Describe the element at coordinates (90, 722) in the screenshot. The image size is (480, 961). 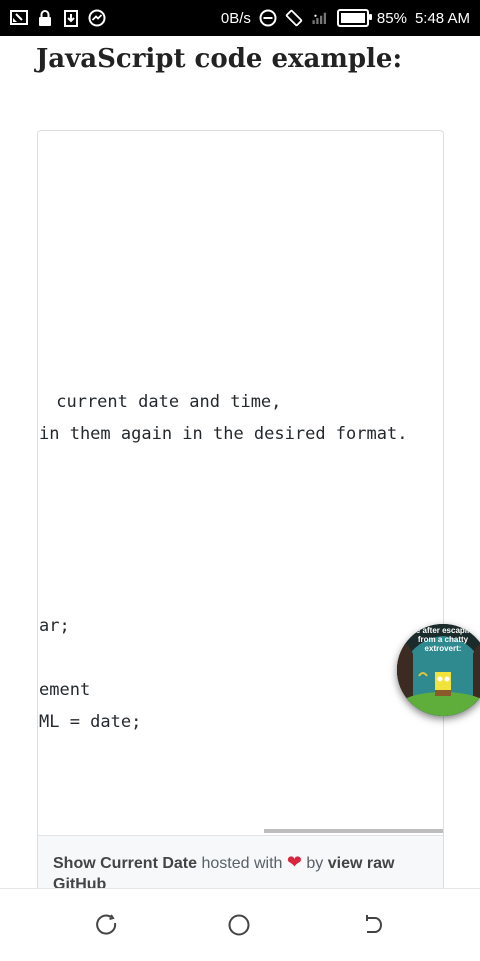
I see `code-line: ML = date;` at that location.